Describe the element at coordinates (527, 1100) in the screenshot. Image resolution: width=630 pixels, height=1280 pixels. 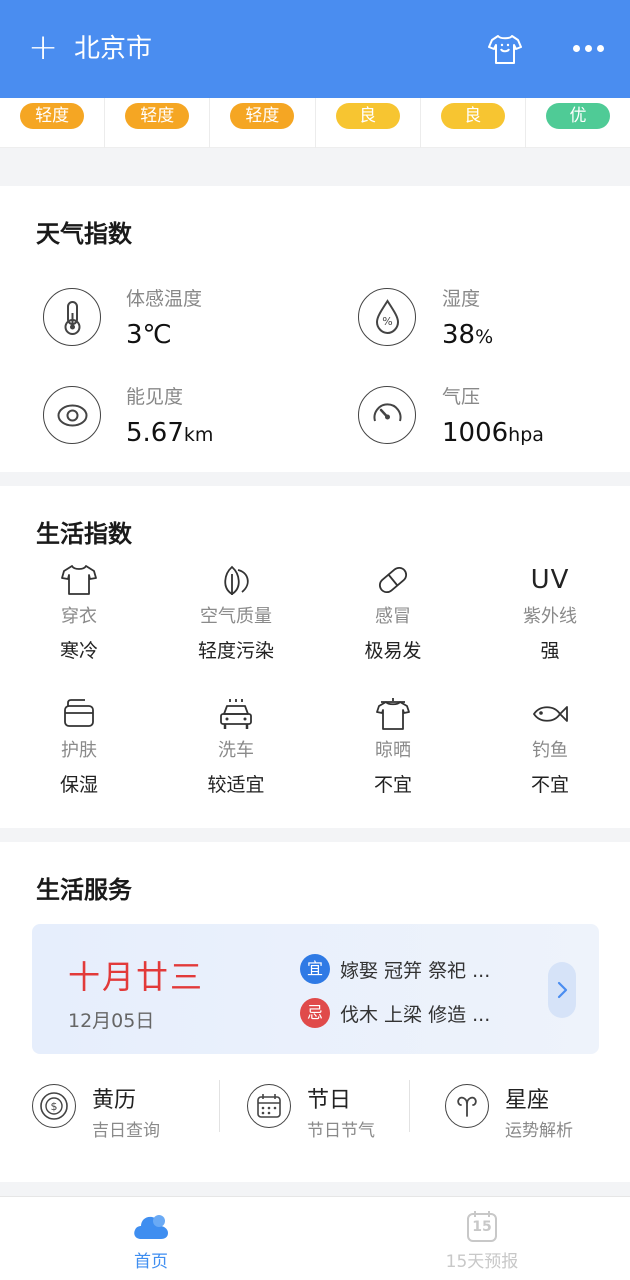
I see `service-title: 星座` at that location.